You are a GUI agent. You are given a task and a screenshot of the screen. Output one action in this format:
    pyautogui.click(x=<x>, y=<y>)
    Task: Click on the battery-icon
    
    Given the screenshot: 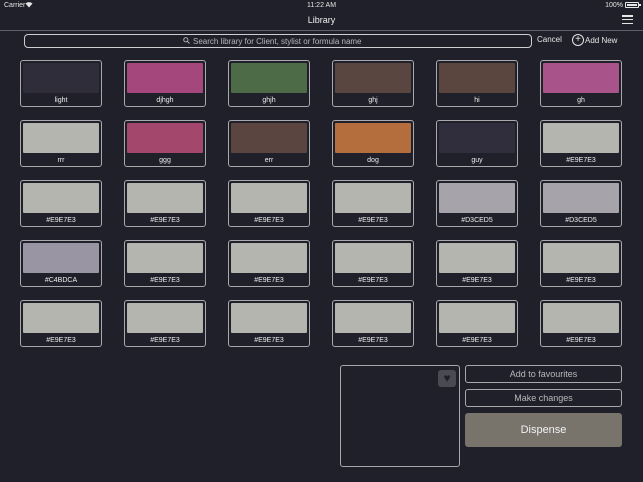 What is the action you would take?
    pyautogui.click(x=633, y=5)
    